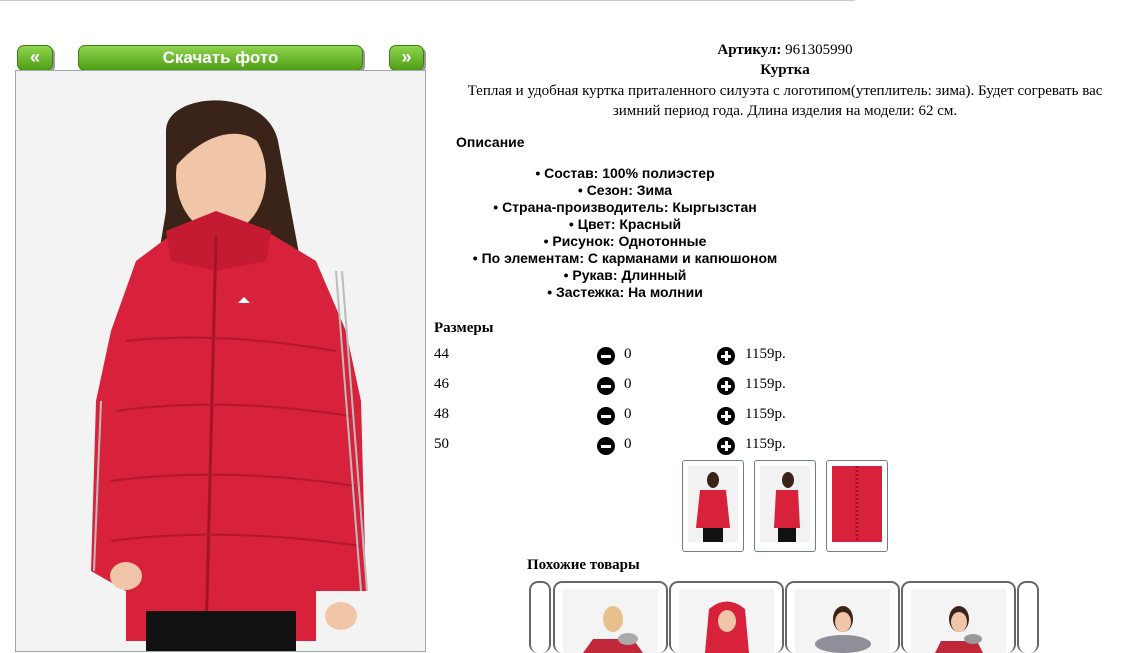 This screenshot has height=653, width=1121. Describe the element at coordinates (540, 617) in the screenshot. I see `similar-prev-card` at that location.